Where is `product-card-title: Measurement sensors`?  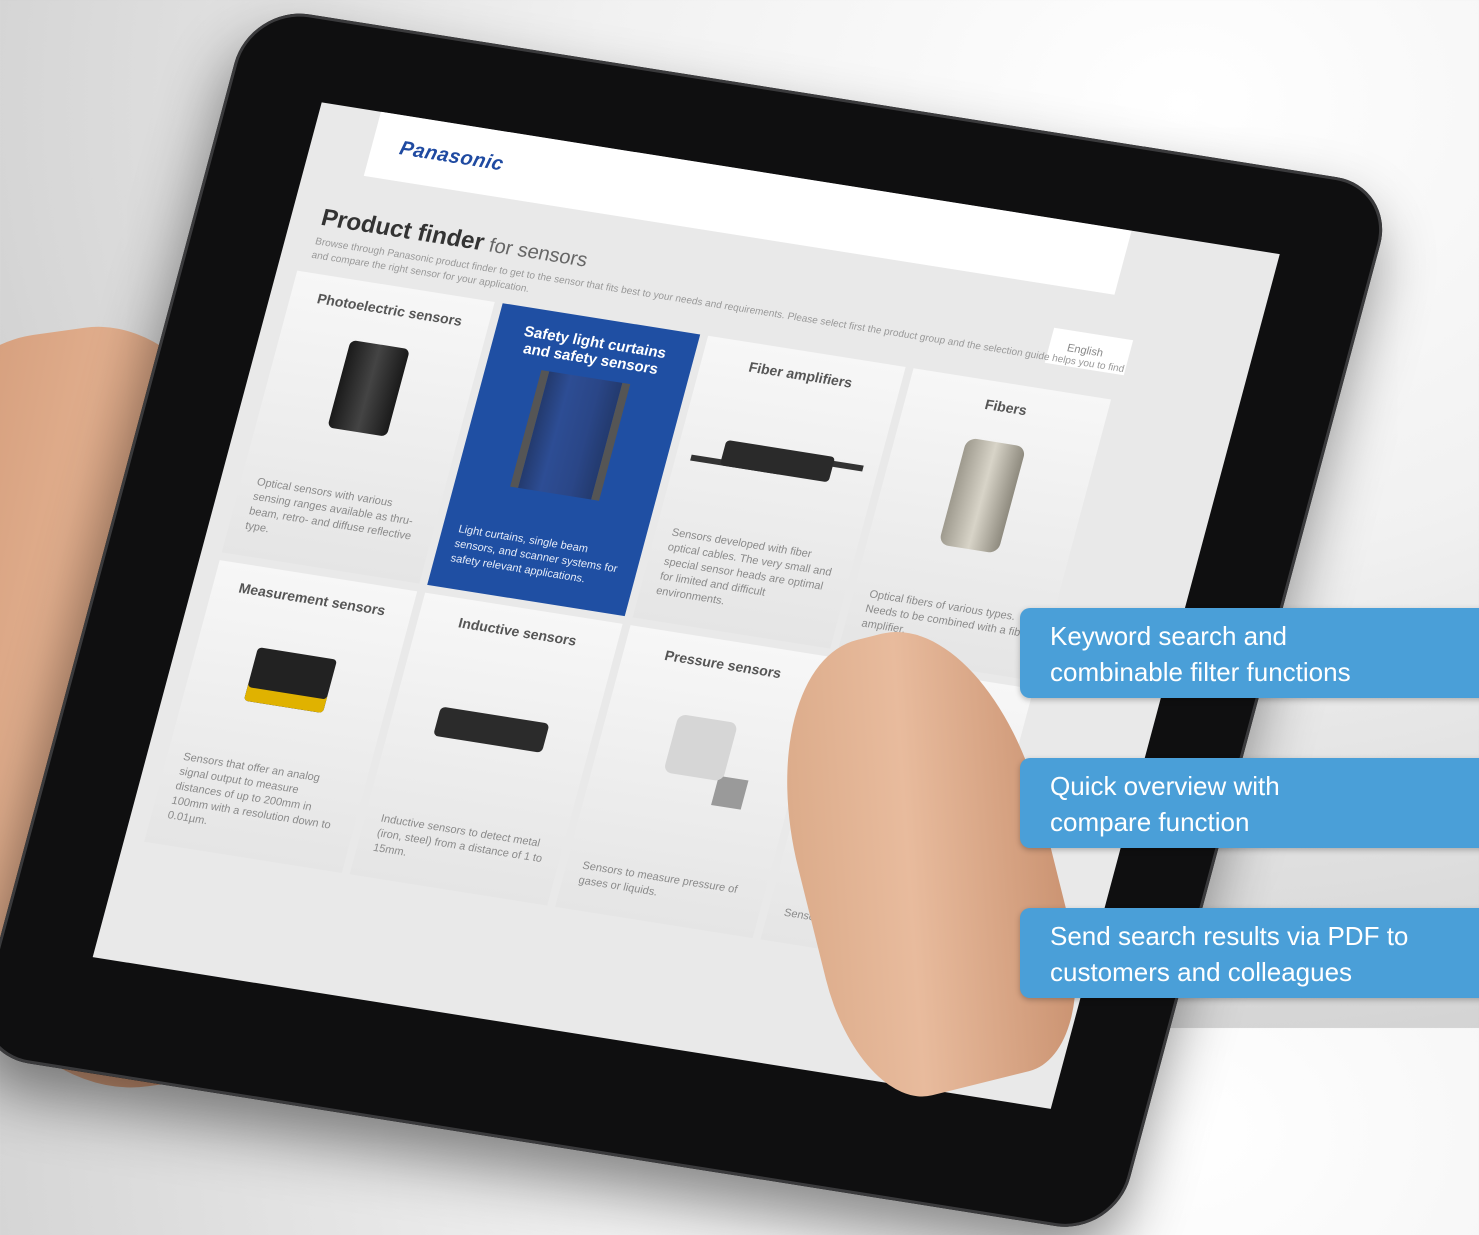 product-card-title: Measurement sensors is located at coordinates (312, 599).